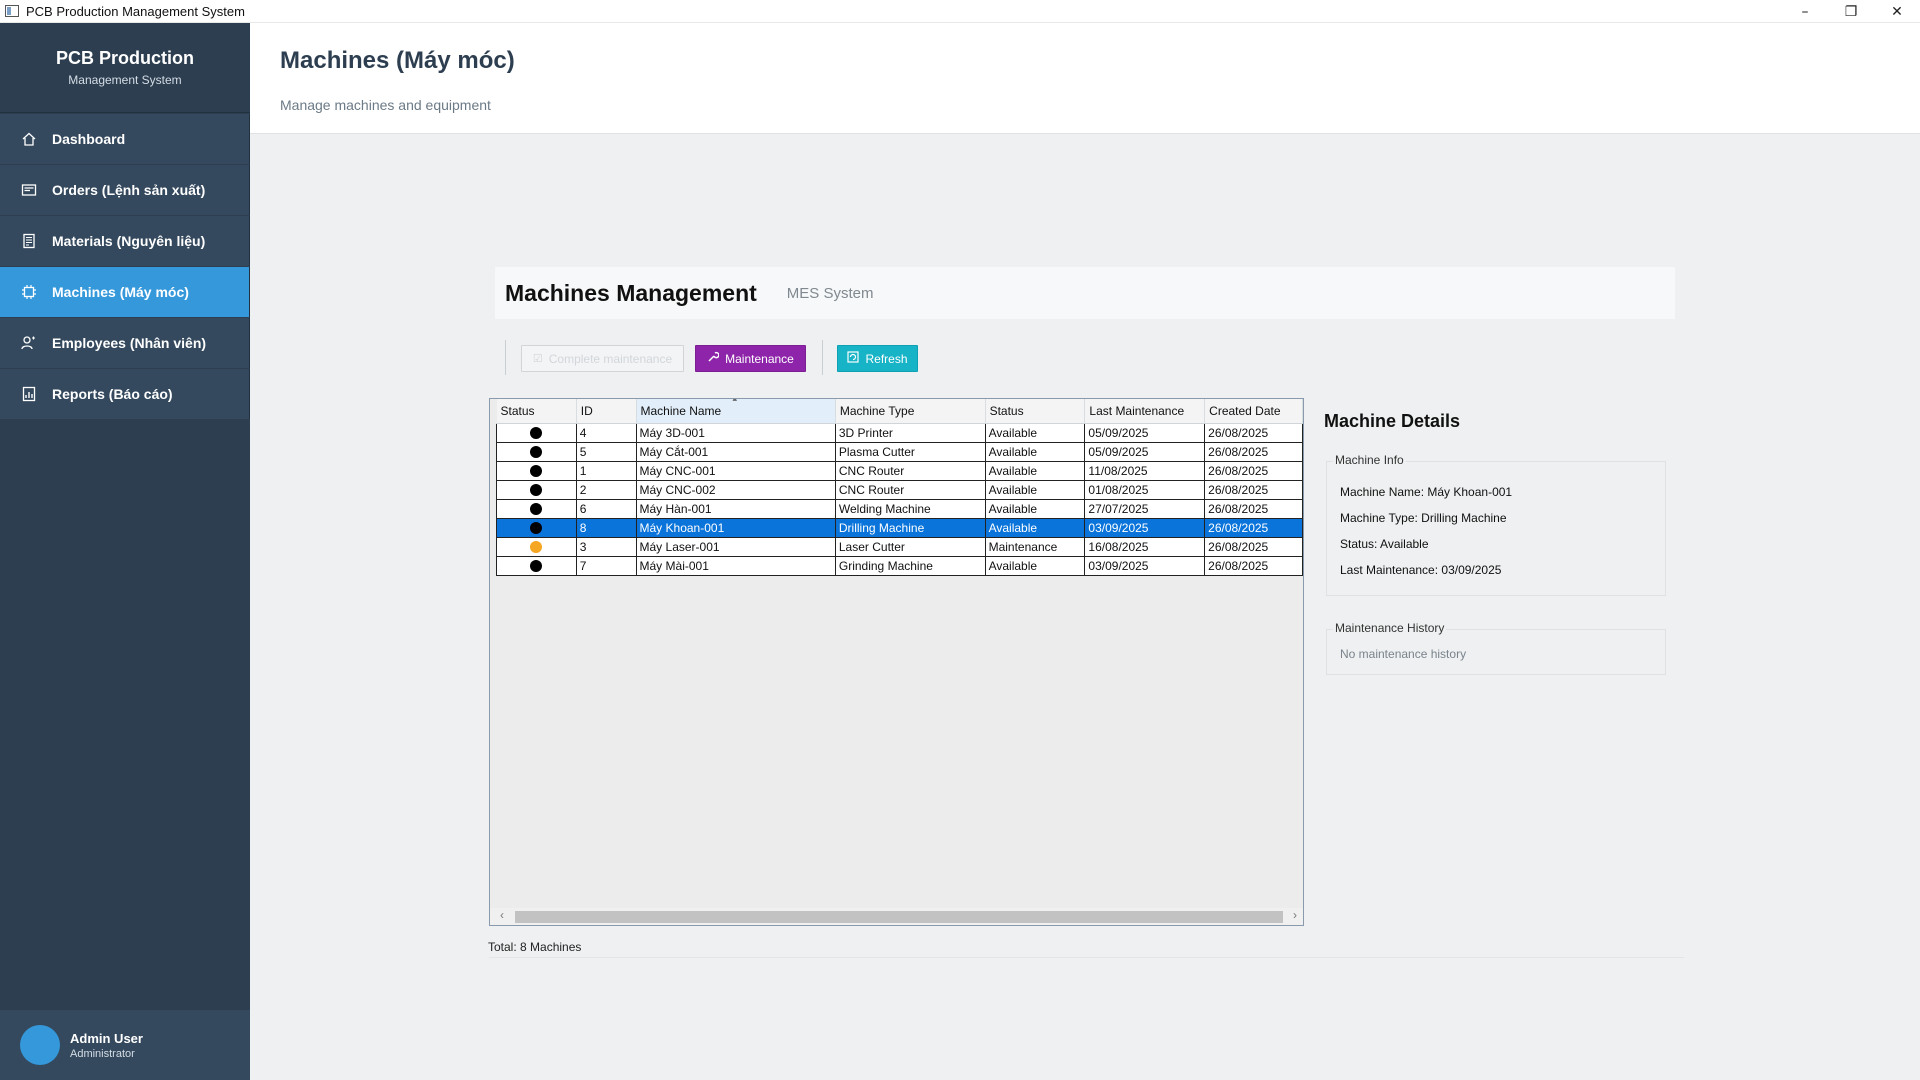  I want to click on cell-machine-name: Máy 3D-001, so click(735, 432).